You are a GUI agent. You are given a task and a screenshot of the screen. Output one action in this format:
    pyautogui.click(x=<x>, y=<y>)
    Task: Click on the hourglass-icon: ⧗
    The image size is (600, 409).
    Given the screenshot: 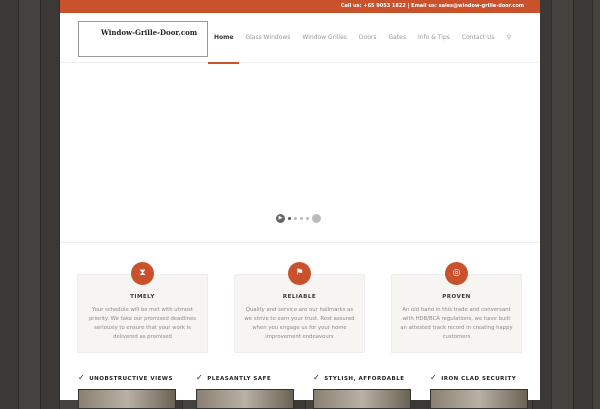 What is the action you would take?
    pyautogui.click(x=142, y=273)
    